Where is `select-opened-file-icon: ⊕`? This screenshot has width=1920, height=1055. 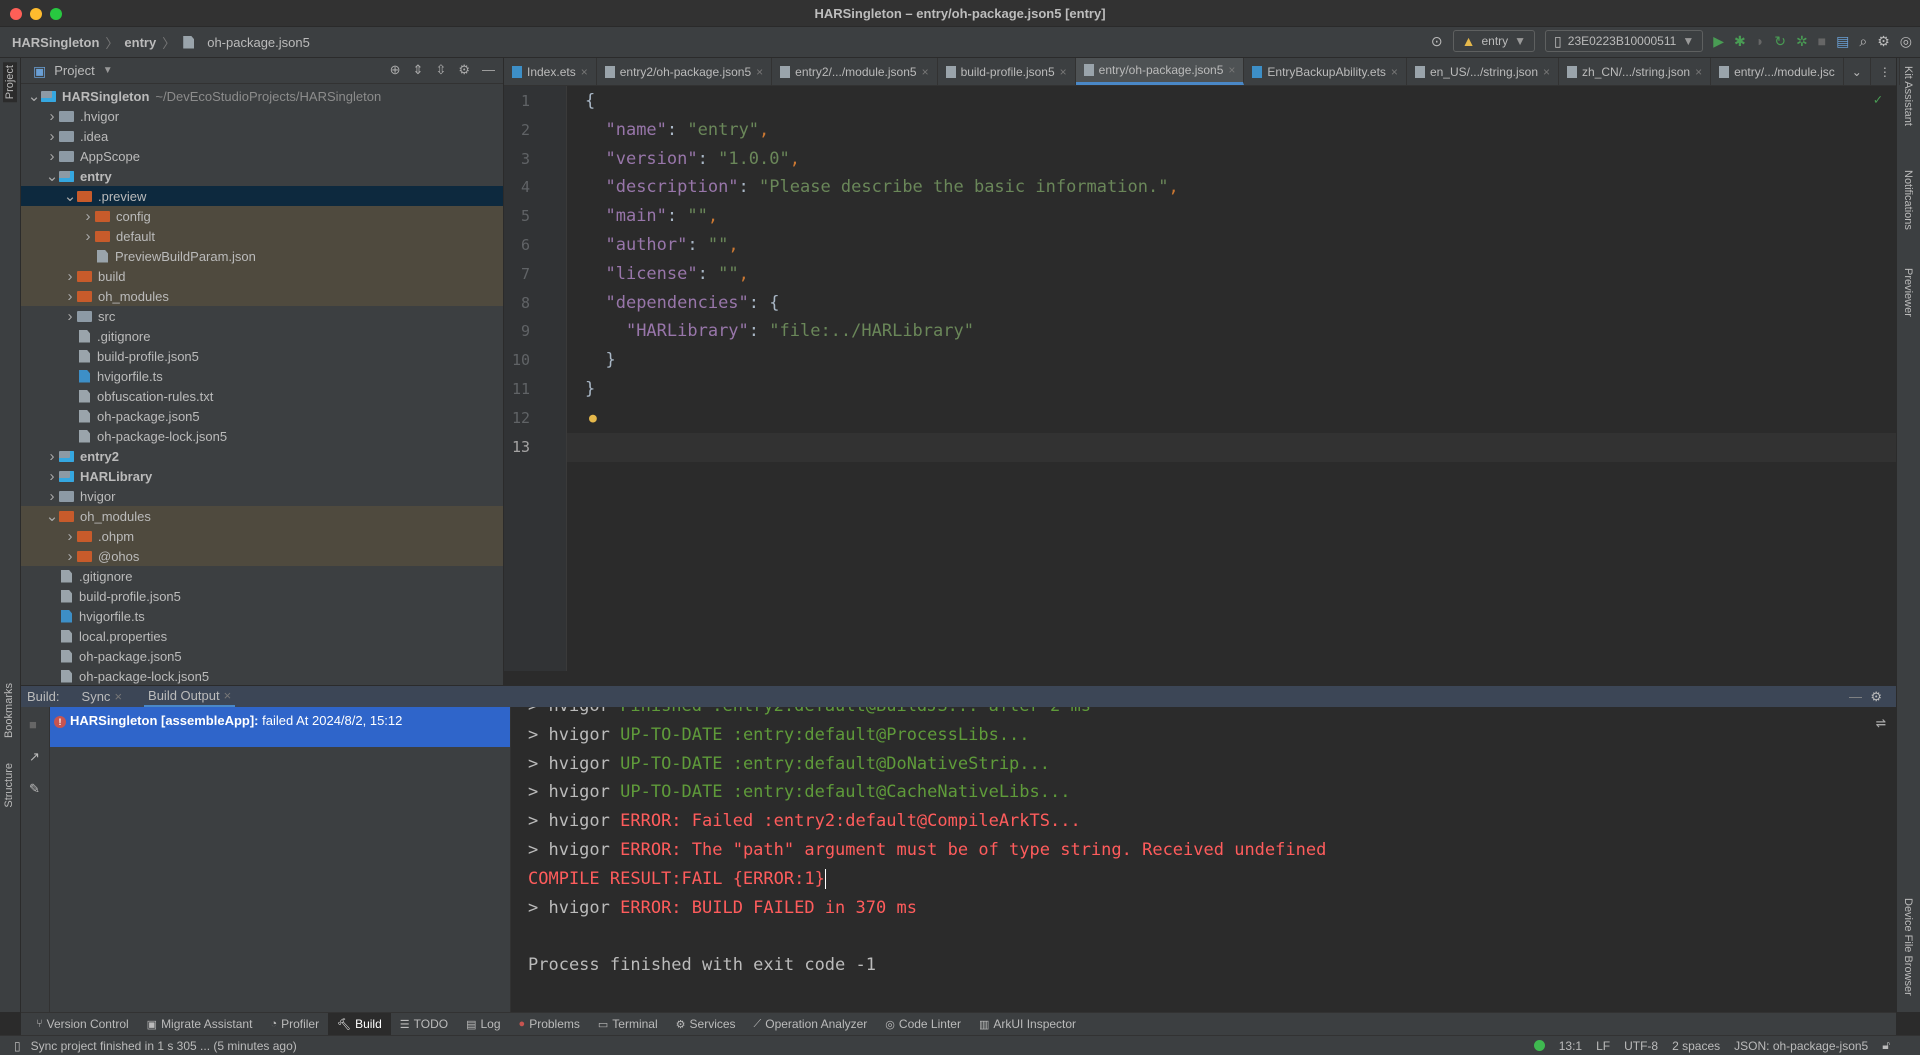
select-opened-file-icon: ⊕ is located at coordinates (395, 70).